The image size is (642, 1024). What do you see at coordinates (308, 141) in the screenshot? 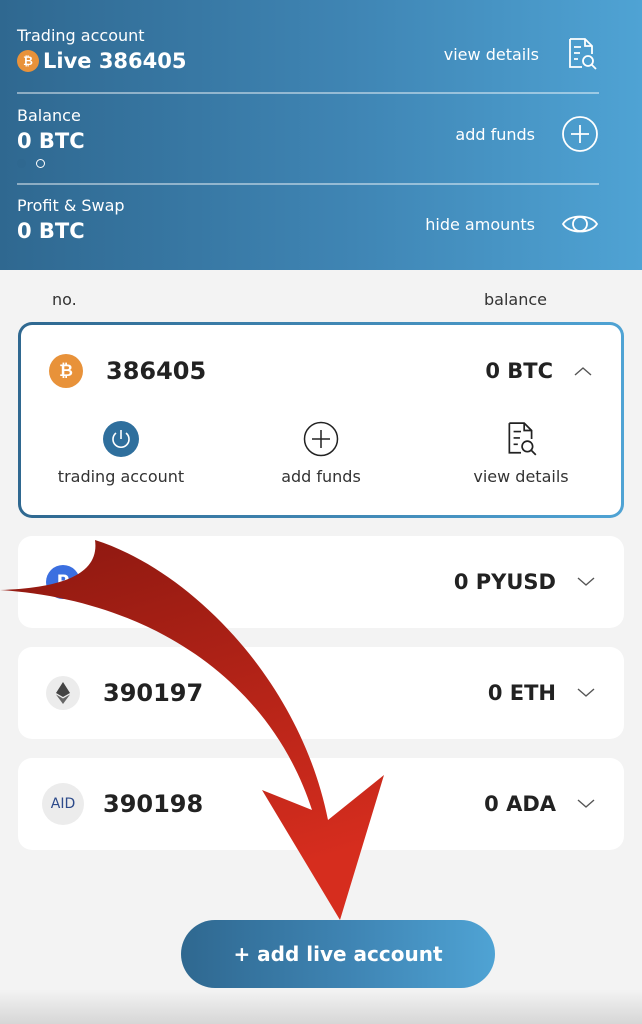
I see `balance-row: Balance 0 BTC add funds` at bounding box center [308, 141].